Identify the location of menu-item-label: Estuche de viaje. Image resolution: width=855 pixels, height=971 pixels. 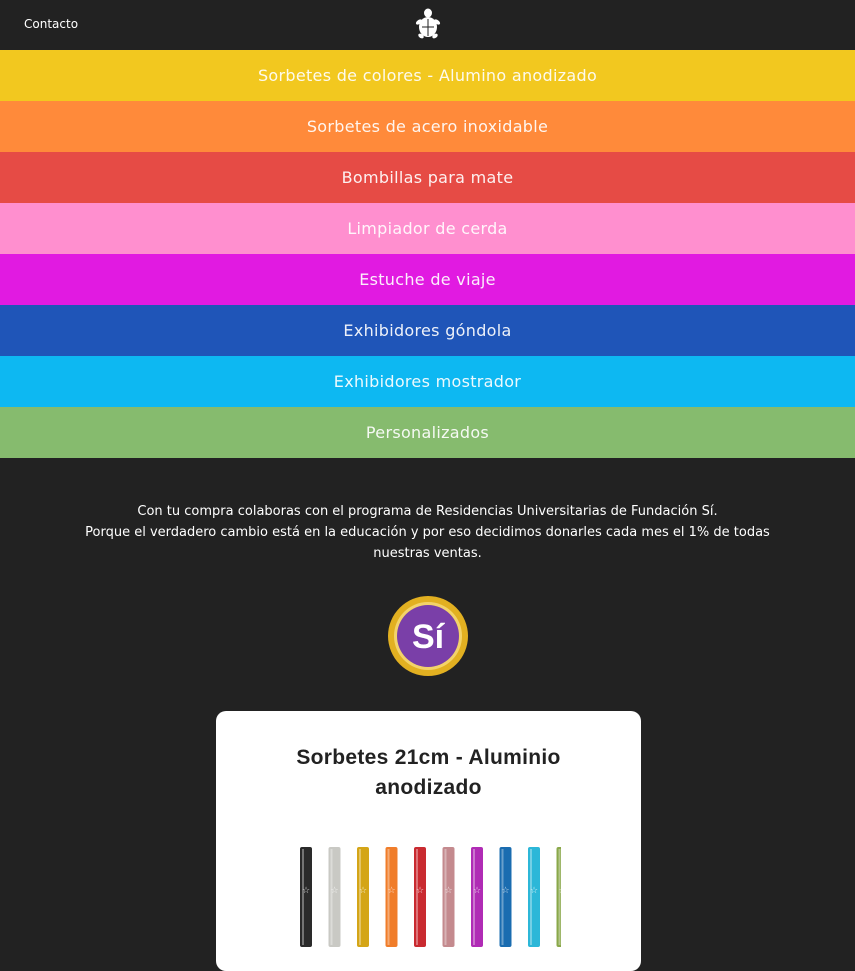
(427, 279).